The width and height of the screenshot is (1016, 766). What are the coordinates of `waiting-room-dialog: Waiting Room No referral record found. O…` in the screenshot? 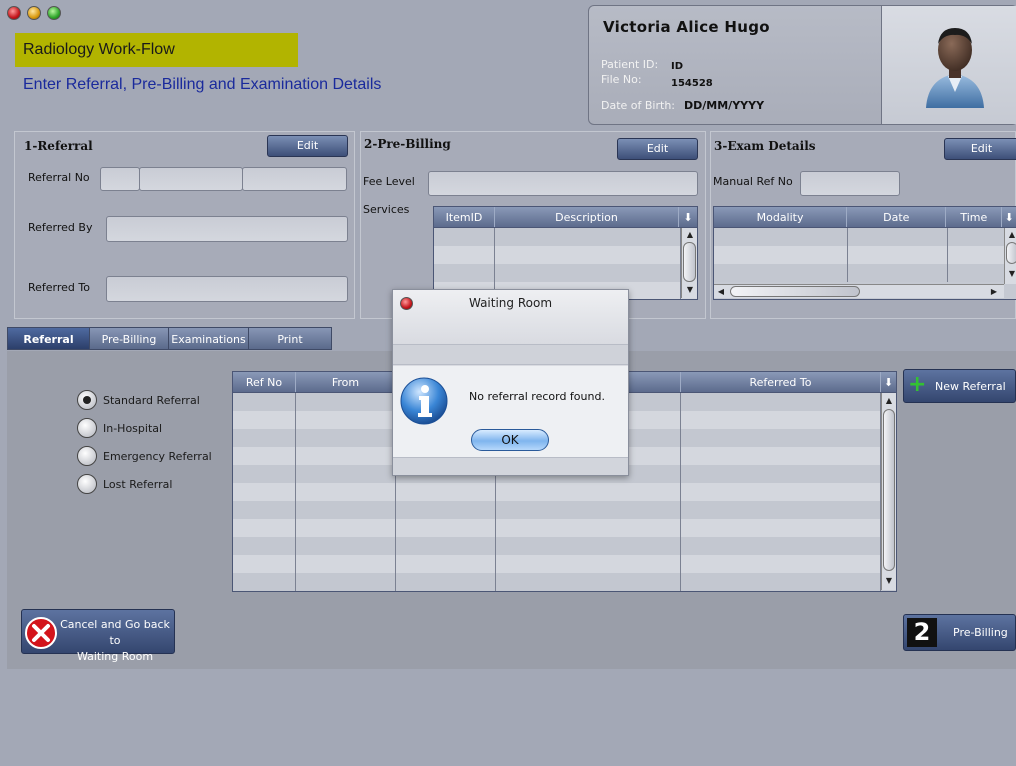 It's located at (510, 382).